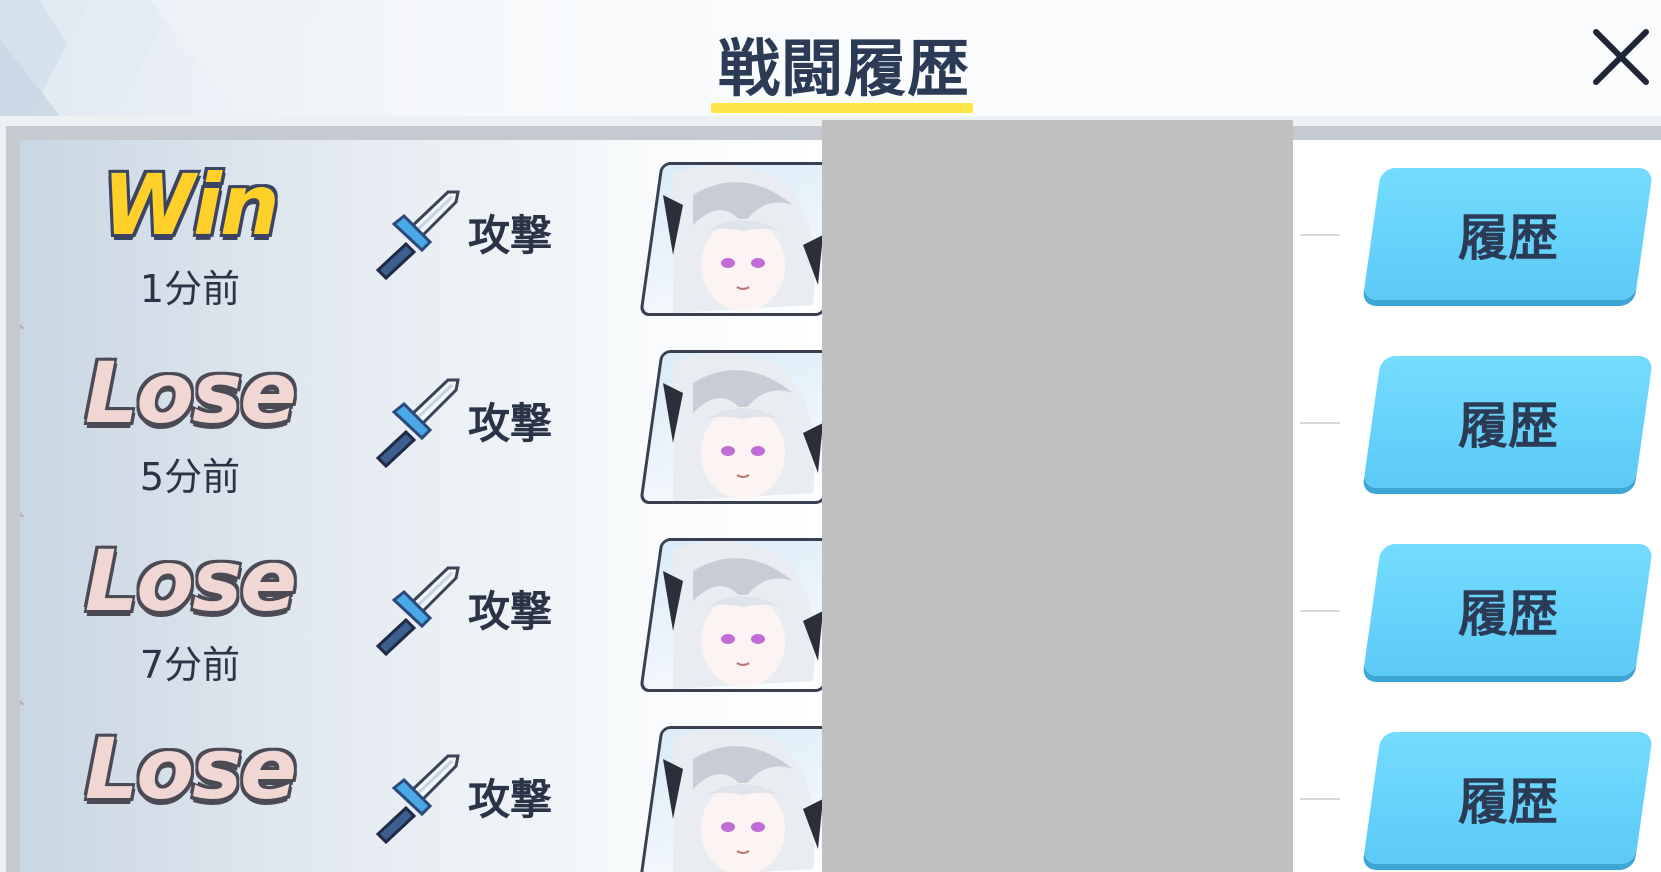 The height and width of the screenshot is (872, 1661). I want to click on close-icon, so click(1621, 57).